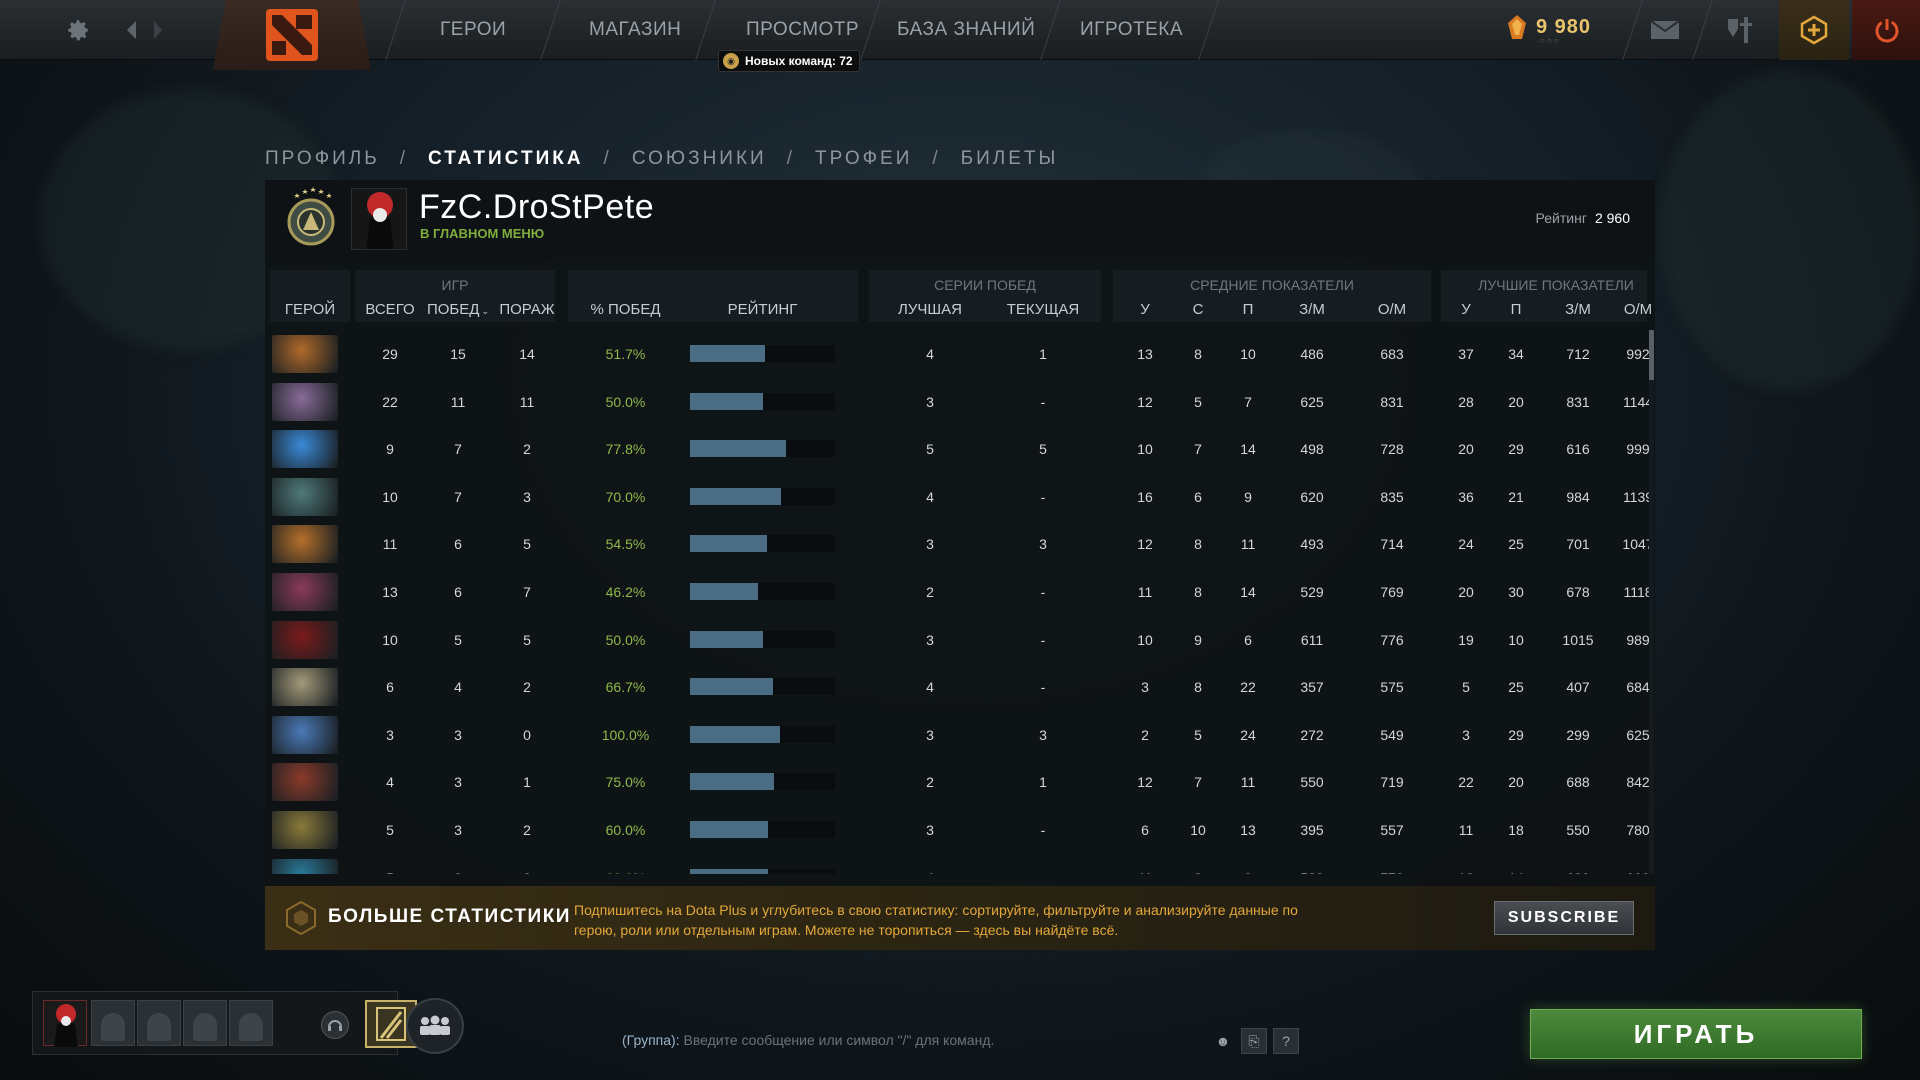 The width and height of the screenshot is (1920, 1080). Describe the element at coordinates (863, 159) in the screenshot. I see `tab-trophies: ТРОФЕИ` at that location.